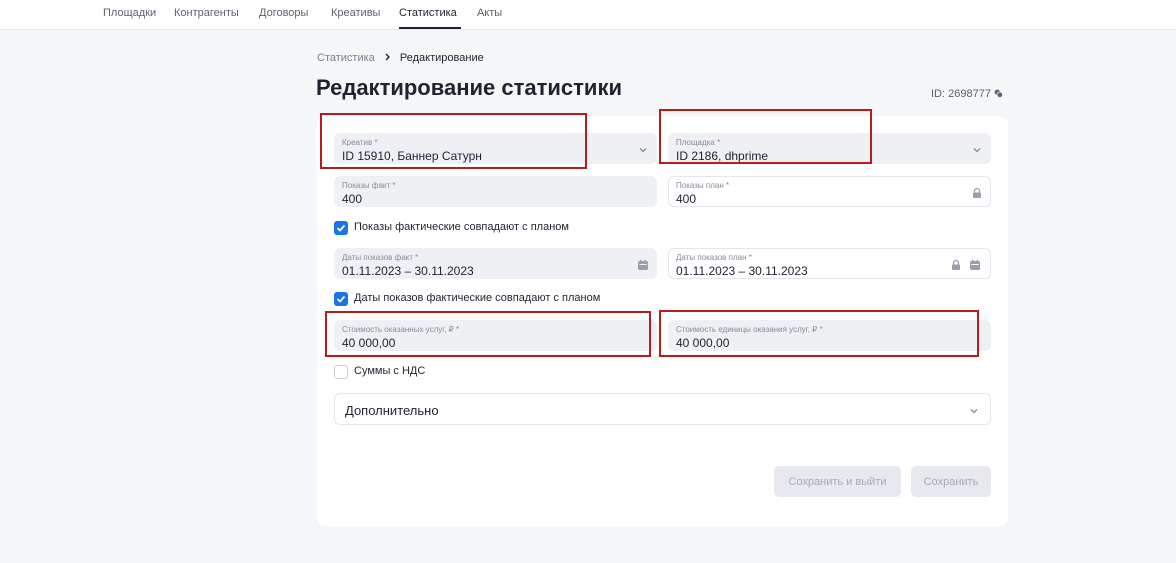 The width and height of the screenshot is (1176, 563). Describe the element at coordinates (428, 13) in the screenshot. I see `nav-item-statistics: Статистика` at that location.